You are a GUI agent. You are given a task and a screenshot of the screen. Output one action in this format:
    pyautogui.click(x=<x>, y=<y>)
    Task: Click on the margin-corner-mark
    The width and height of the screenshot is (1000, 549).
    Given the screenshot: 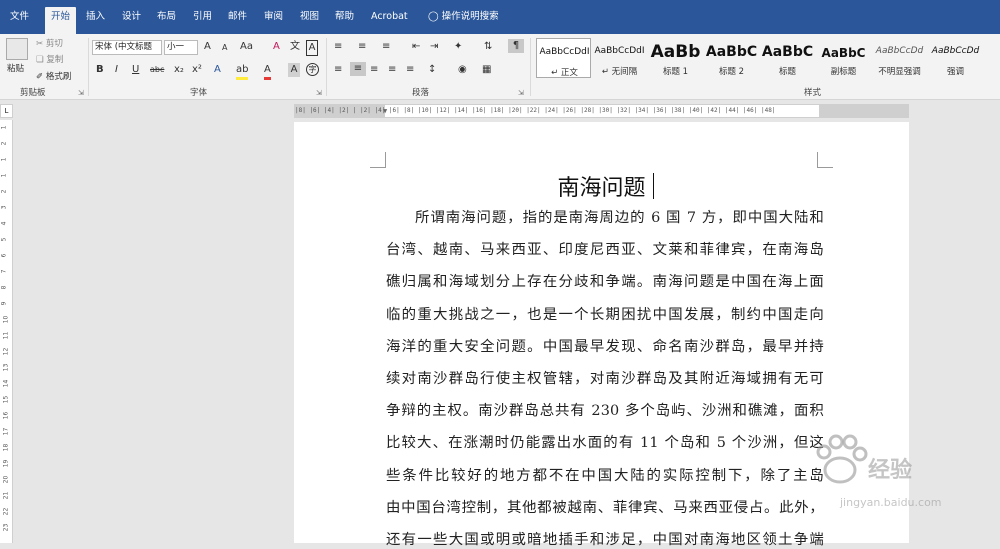 What is the action you would take?
    pyautogui.click(x=825, y=160)
    